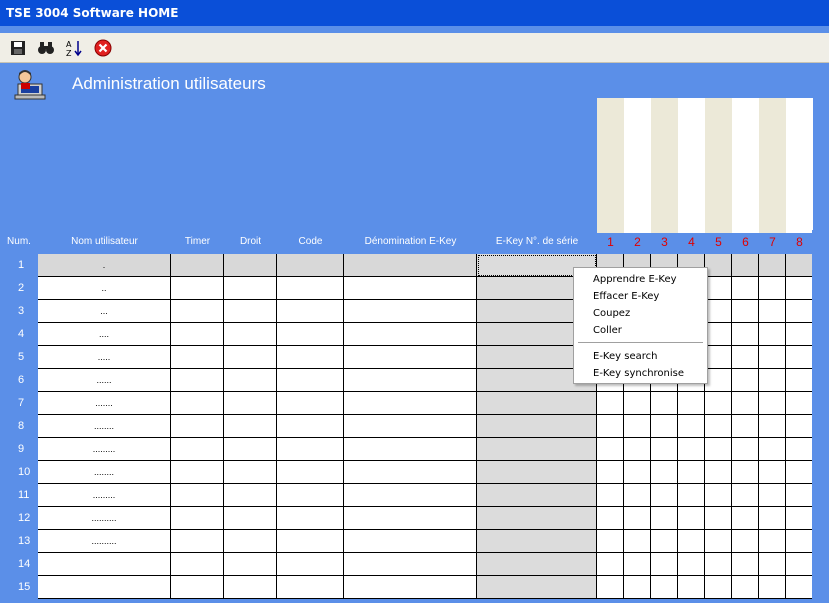 The height and width of the screenshot is (603, 829). Describe the element at coordinates (104, 564) in the screenshot. I see `cell-nom` at that location.